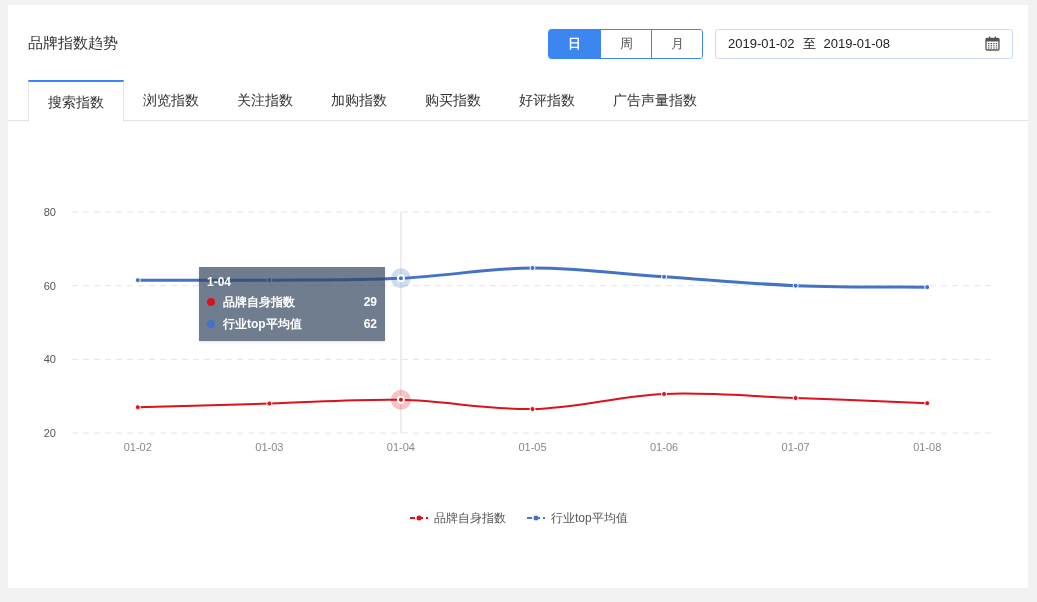 The image size is (1037, 602). What do you see at coordinates (453, 100) in the screenshot?
I see `index-tab: 购买指数` at bounding box center [453, 100].